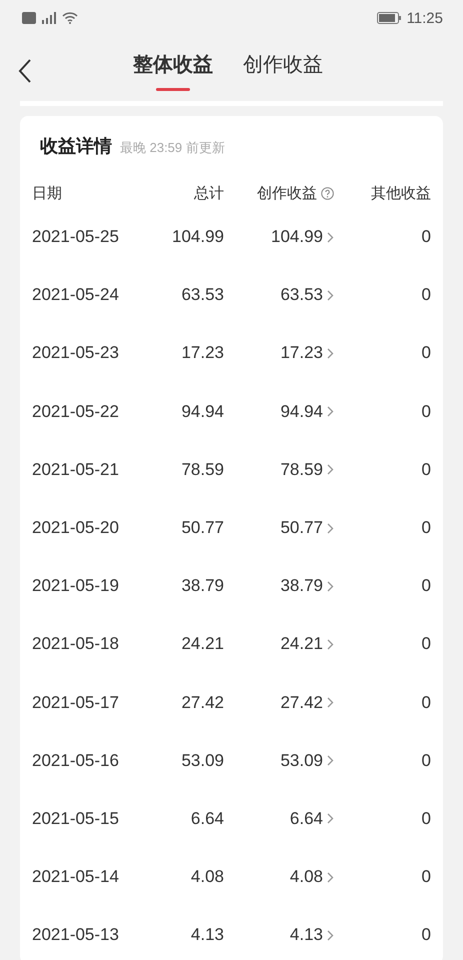 The image size is (463, 960). What do you see at coordinates (202, 412) in the screenshot?
I see `total-cell-text: 94.94` at bounding box center [202, 412].